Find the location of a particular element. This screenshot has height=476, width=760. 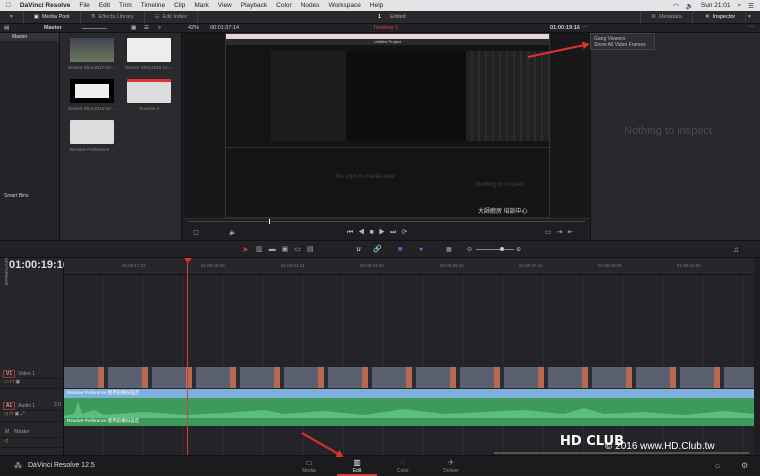

edit-index-button: ☷ Edit Index is located at coordinates (171, 17).